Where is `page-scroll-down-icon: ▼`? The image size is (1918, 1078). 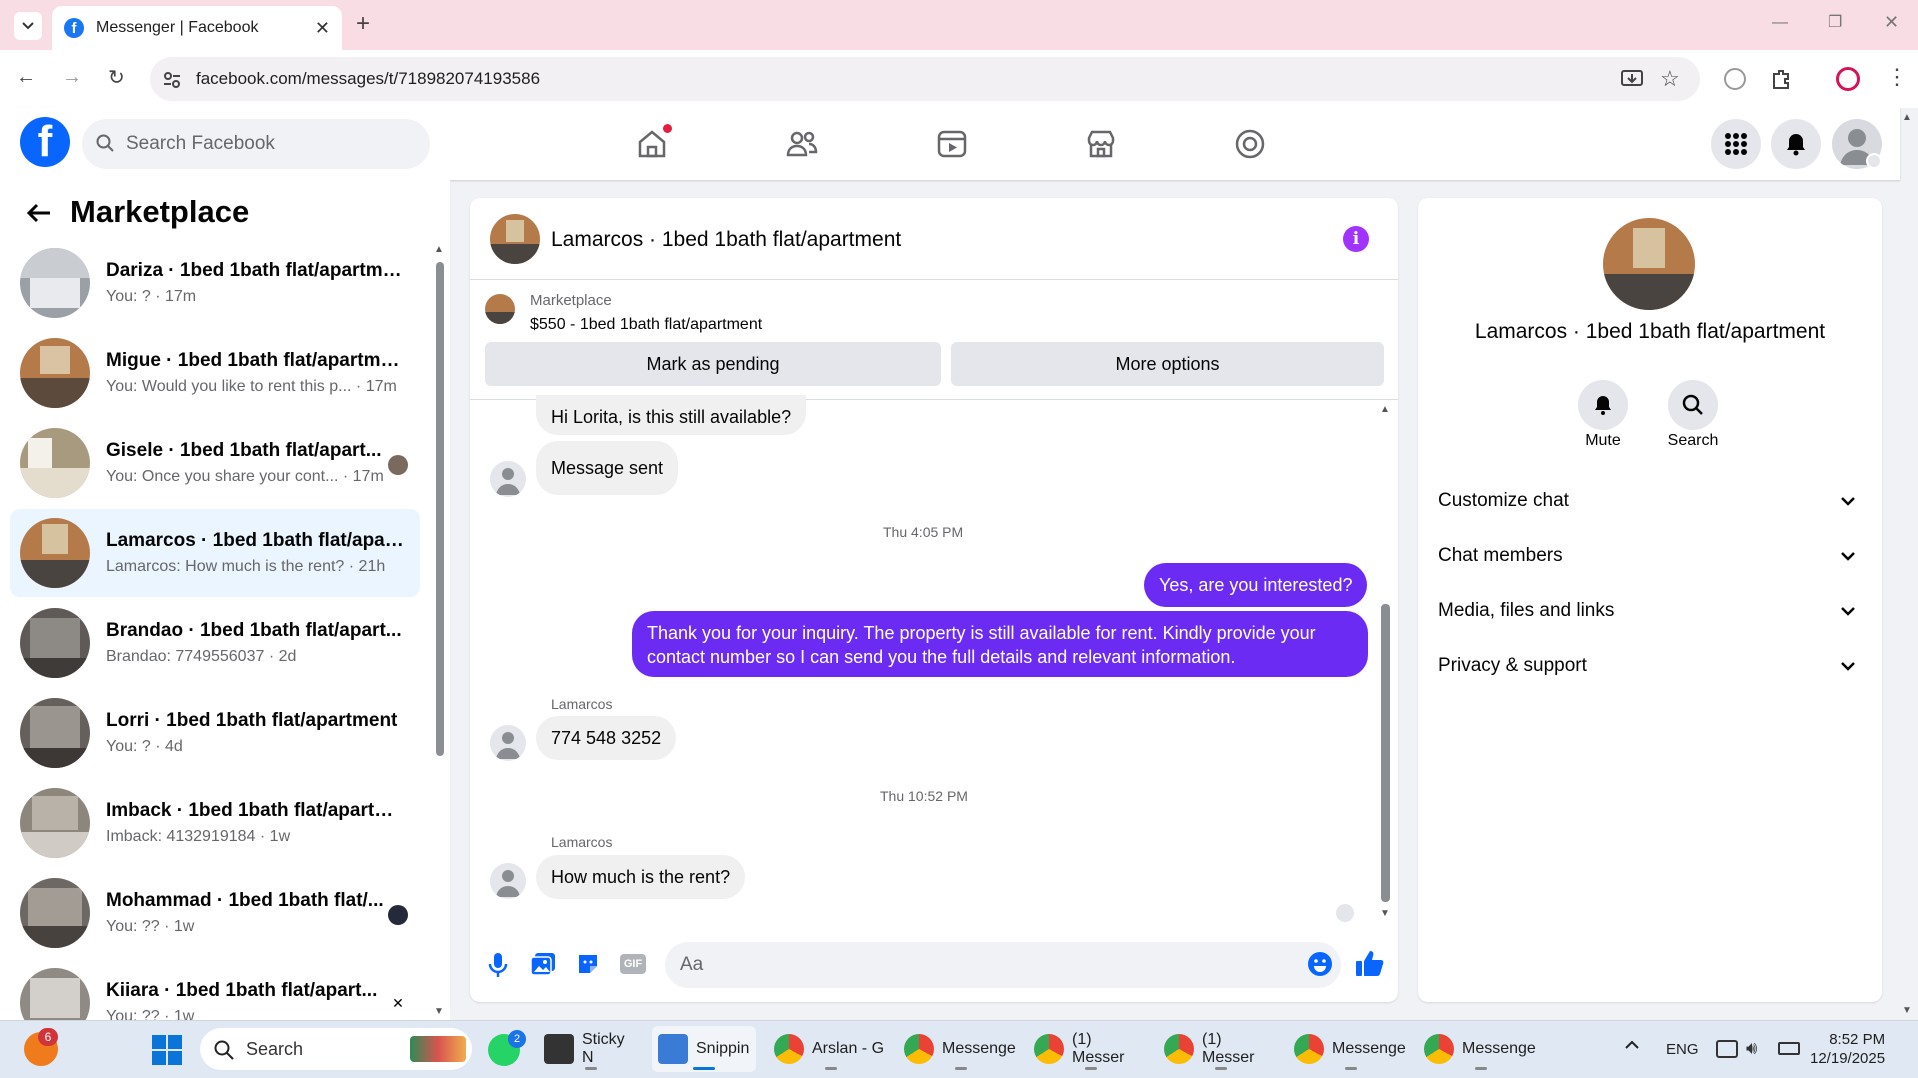 page-scroll-down-icon: ▼ is located at coordinates (1907, 1010).